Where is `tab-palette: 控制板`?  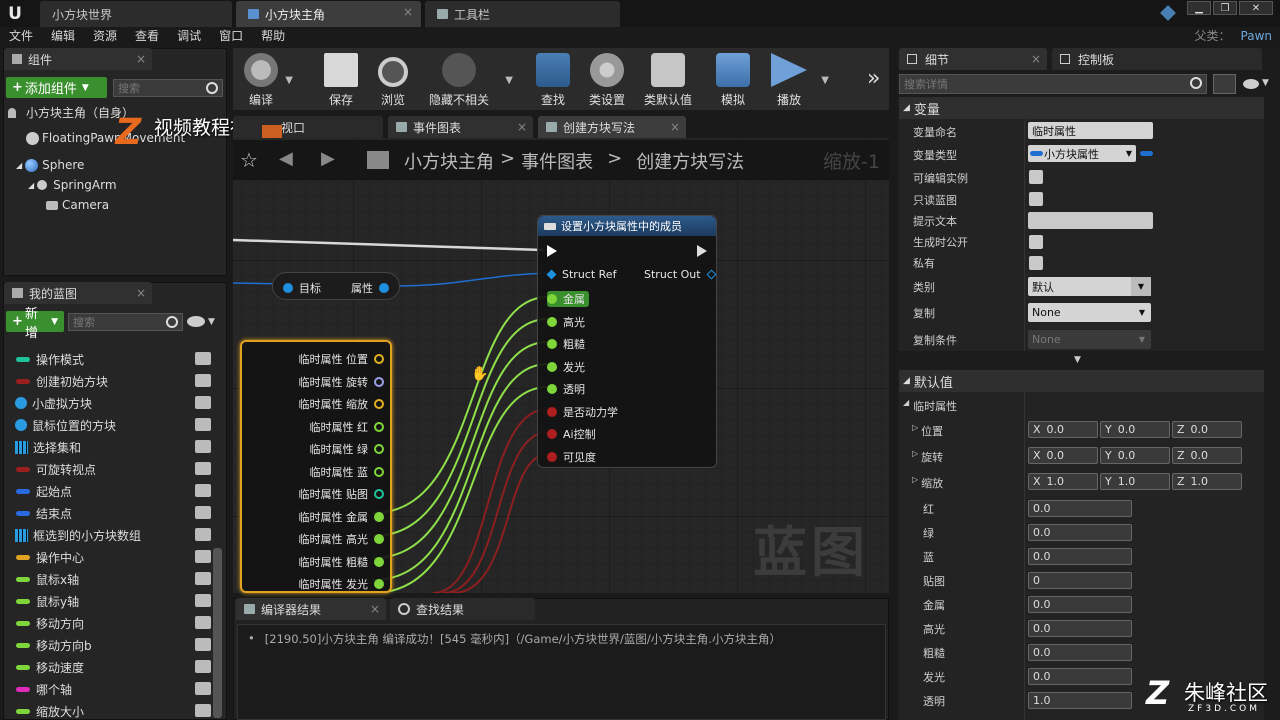 tab-palette: 控制板 is located at coordinates (1157, 59).